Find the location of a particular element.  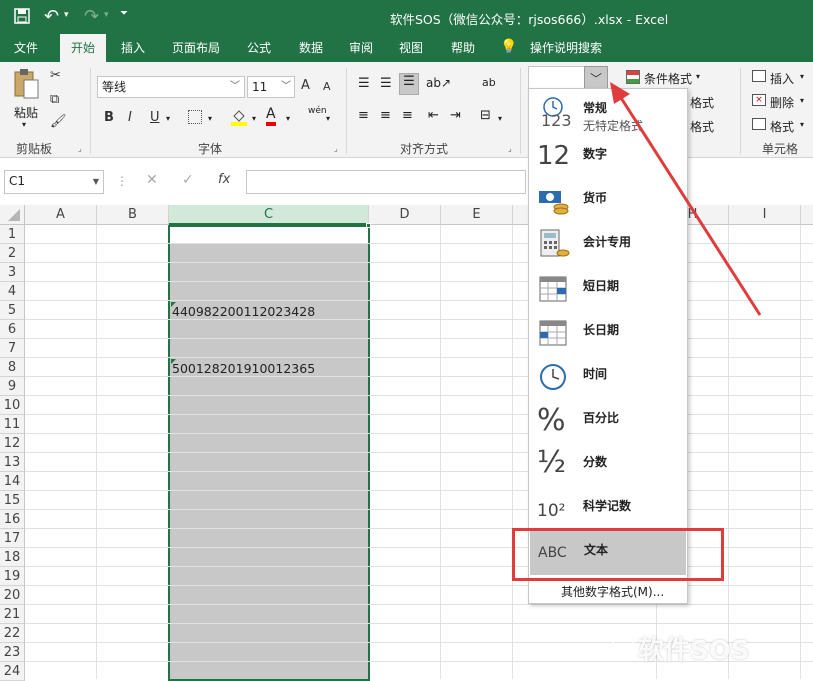

font-size-combo: 11 ﹀ is located at coordinates (271, 87).